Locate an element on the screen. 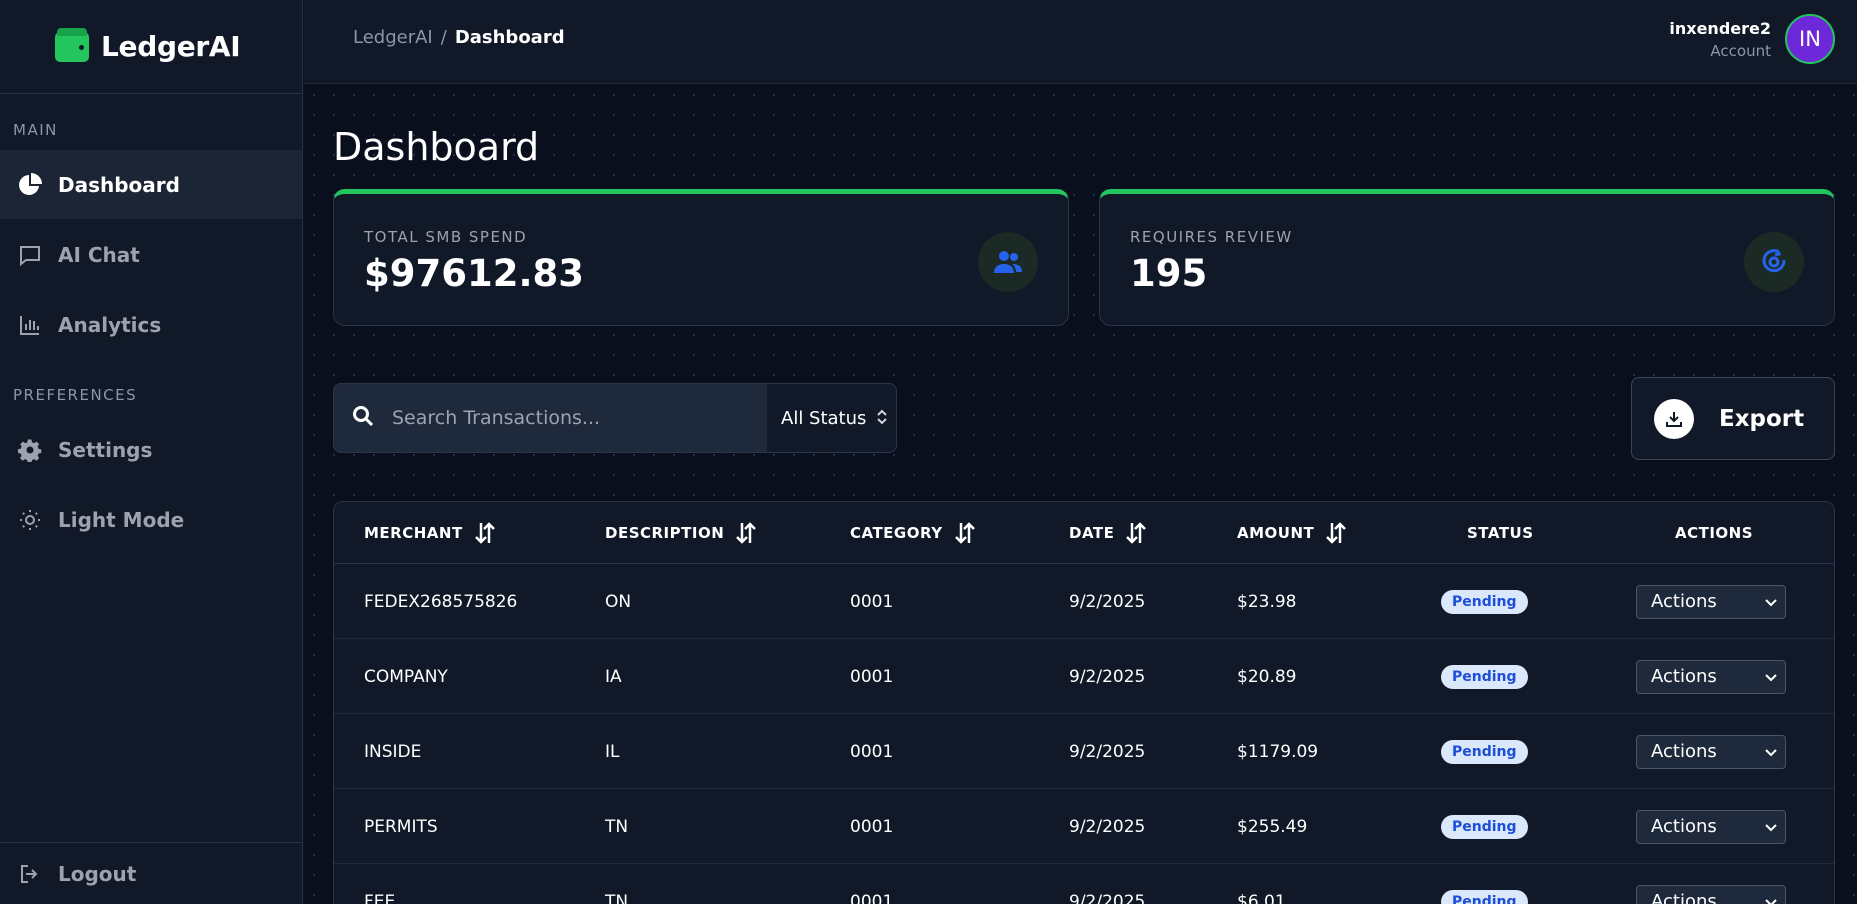  cell-amount: $23.98 is located at coordinates (1267, 601).